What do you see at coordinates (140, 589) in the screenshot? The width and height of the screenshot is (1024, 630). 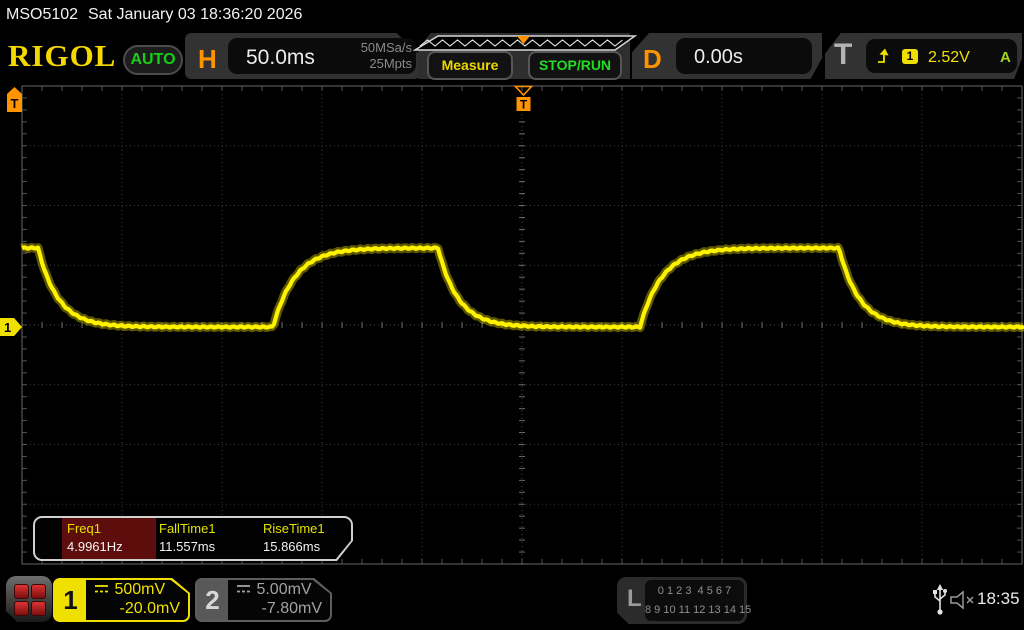 I see `channel1-scale: 500mV` at bounding box center [140, 589].